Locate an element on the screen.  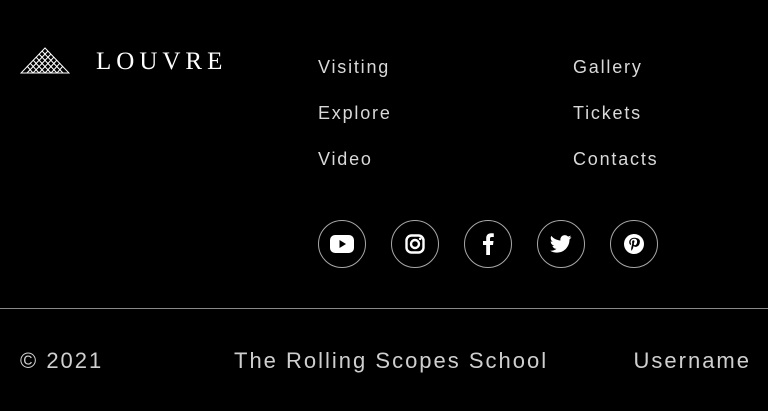
social-links is located at coordinates (488, 244).